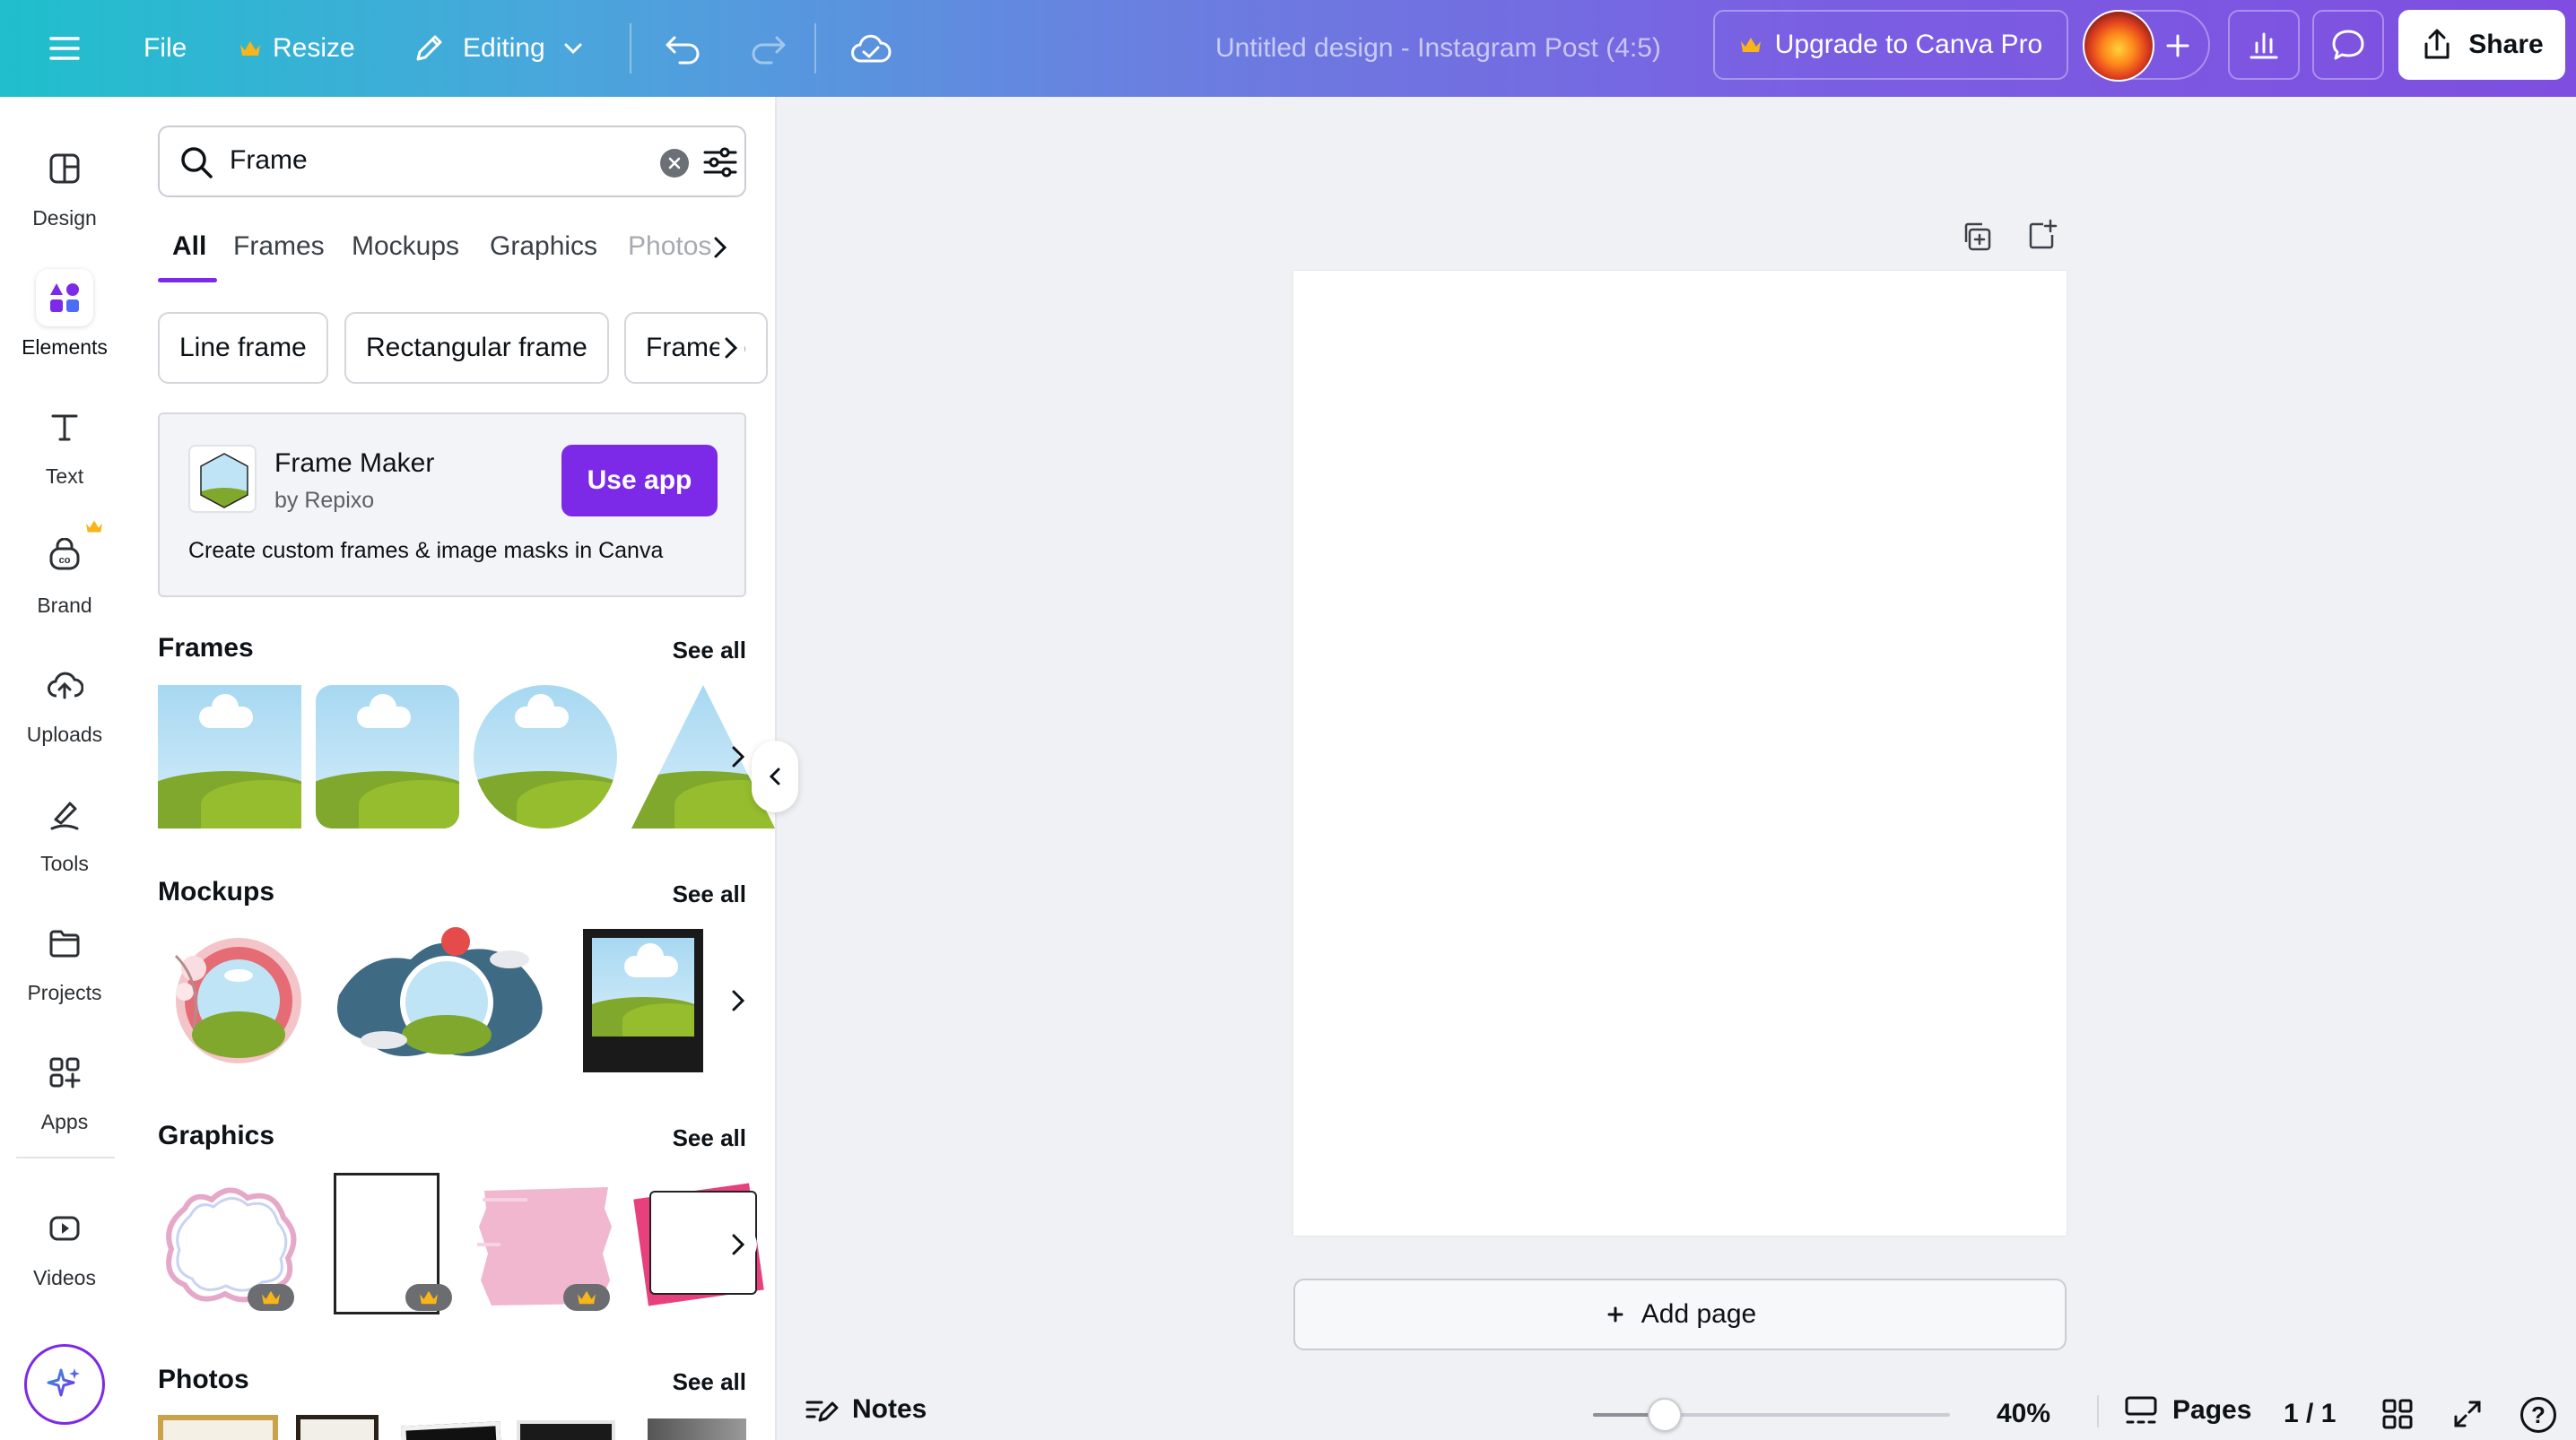 The height and width of the screenshot is (1440, 2576). What do you see at coordinates (218, 1427) in the screenshot?
I see `photo-gold-frame` at bounding box center [218, 1427].